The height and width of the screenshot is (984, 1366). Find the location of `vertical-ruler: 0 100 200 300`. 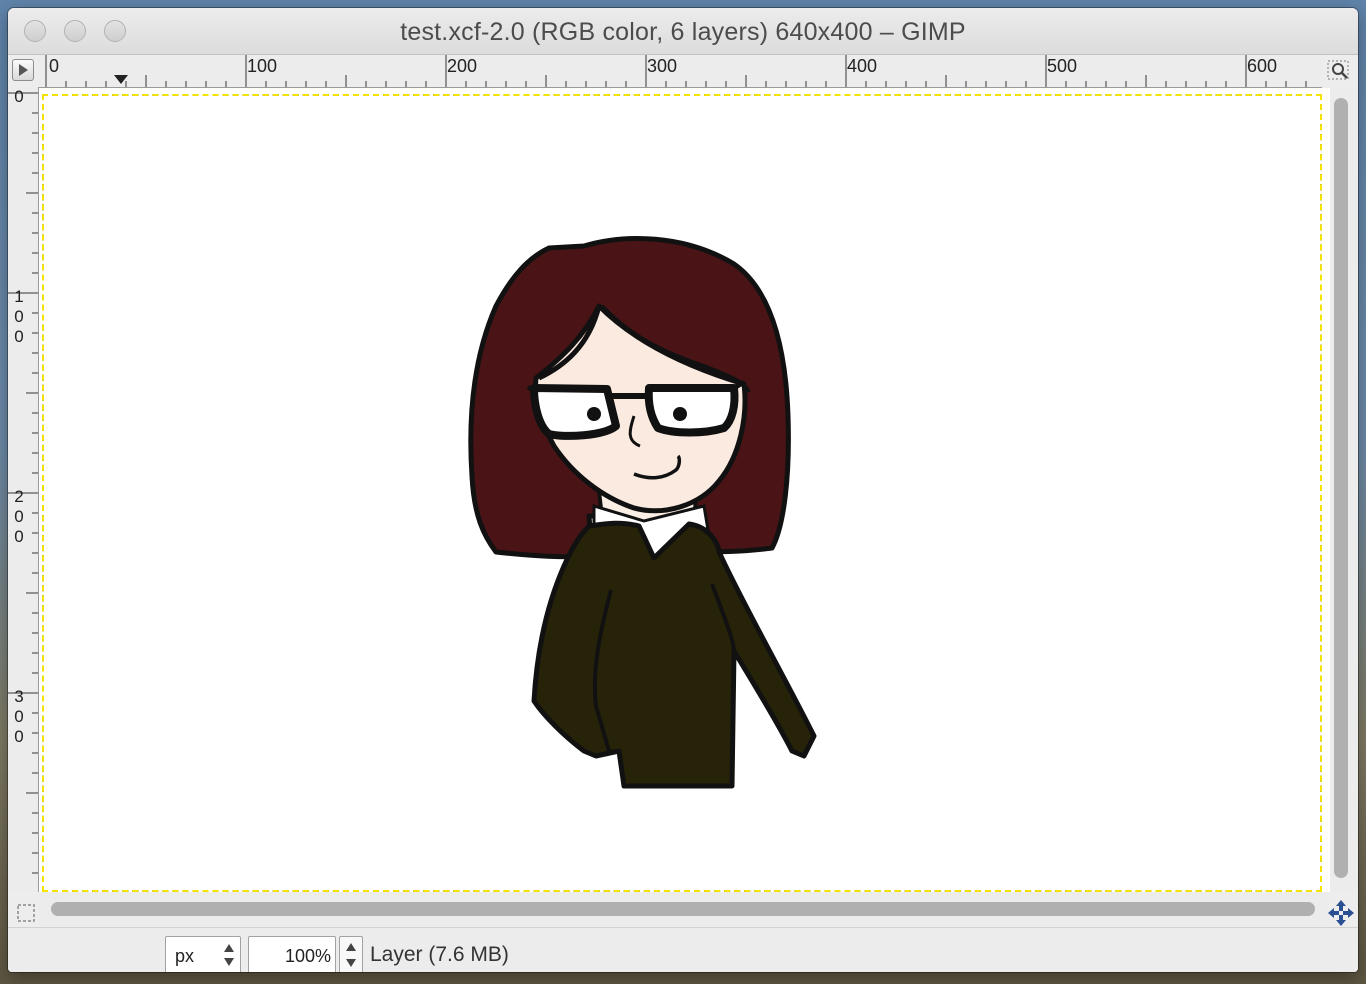

vertical-ruler: 0 100 200 300 is located at coordinates (23, 489).